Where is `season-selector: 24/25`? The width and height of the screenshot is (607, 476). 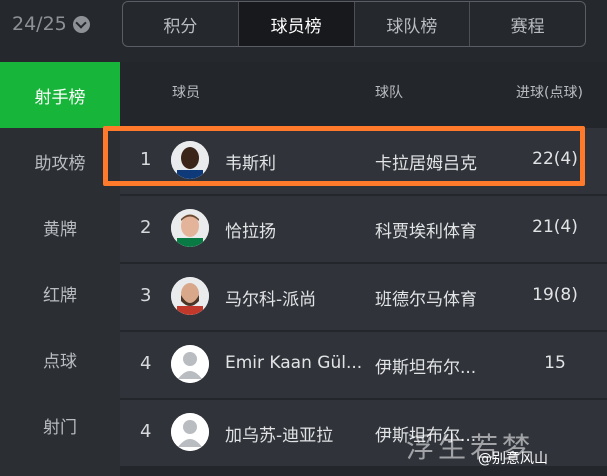
season-selector: 24/25 is located at coordinates (51, 24).